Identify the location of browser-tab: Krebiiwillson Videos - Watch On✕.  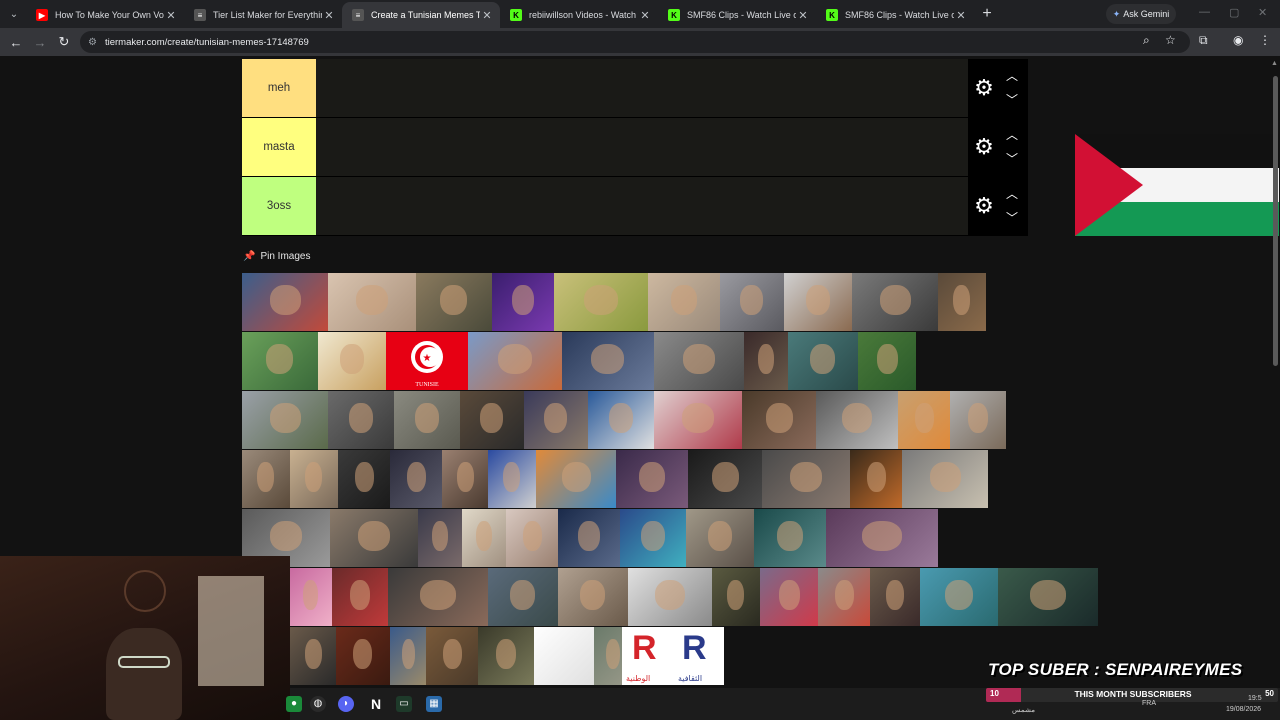
(579, 15).